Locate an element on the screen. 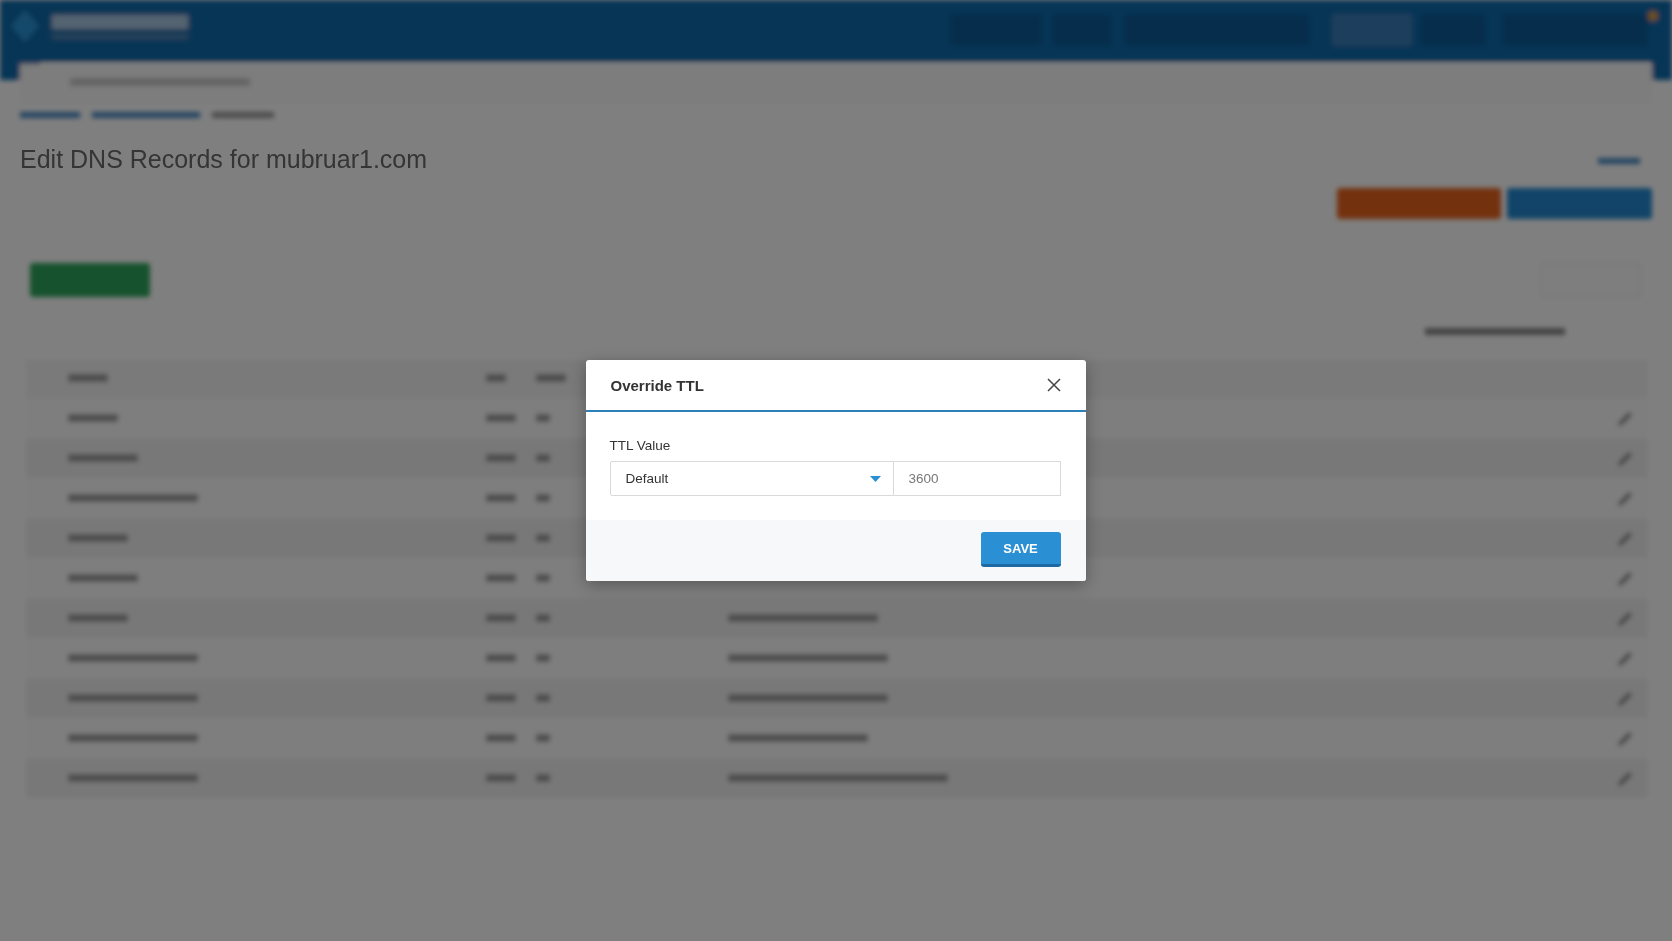 This screenshot has height=941, width=1672. page-heading: Edit DNS Records for mubruar1.com is located at coordinates (224, 159).